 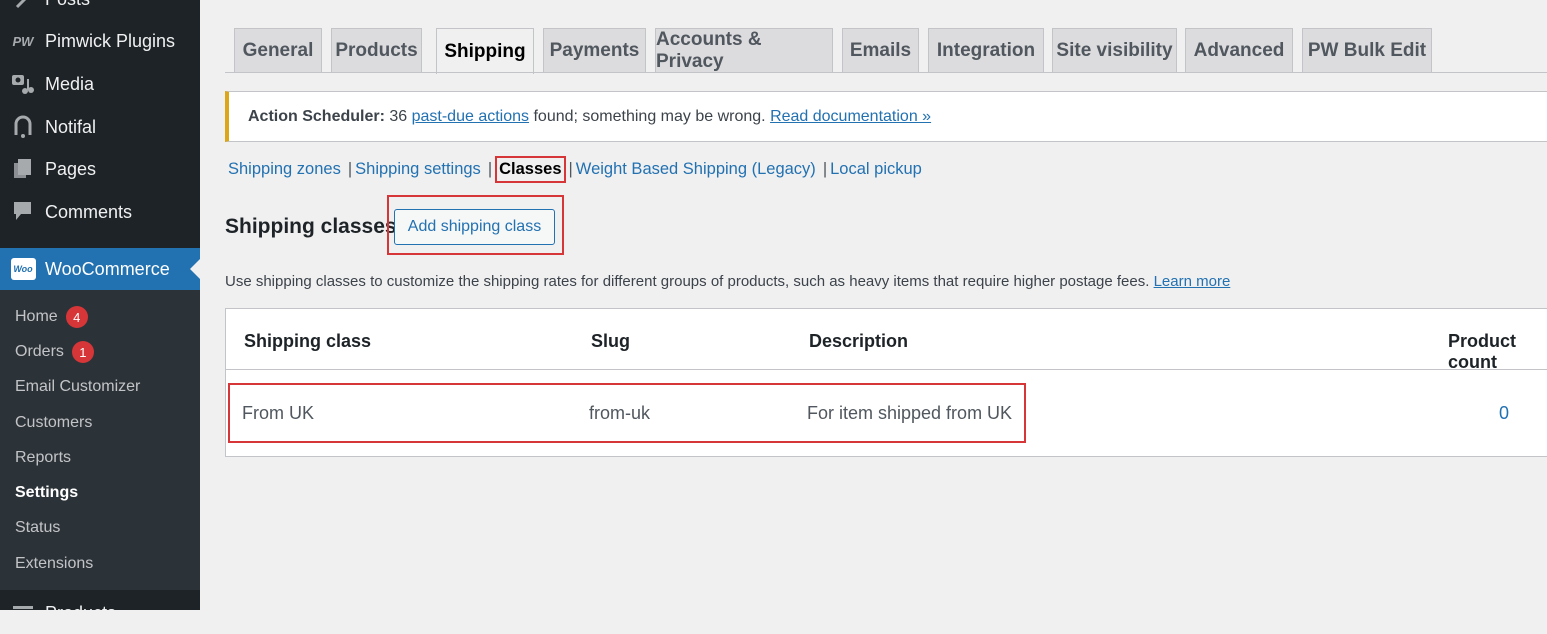 What do you see at coordinates (284, 169) in the screenshot?
I see `subnav-shipping-zones: Shipping zones` at bounding box center [284, 169].